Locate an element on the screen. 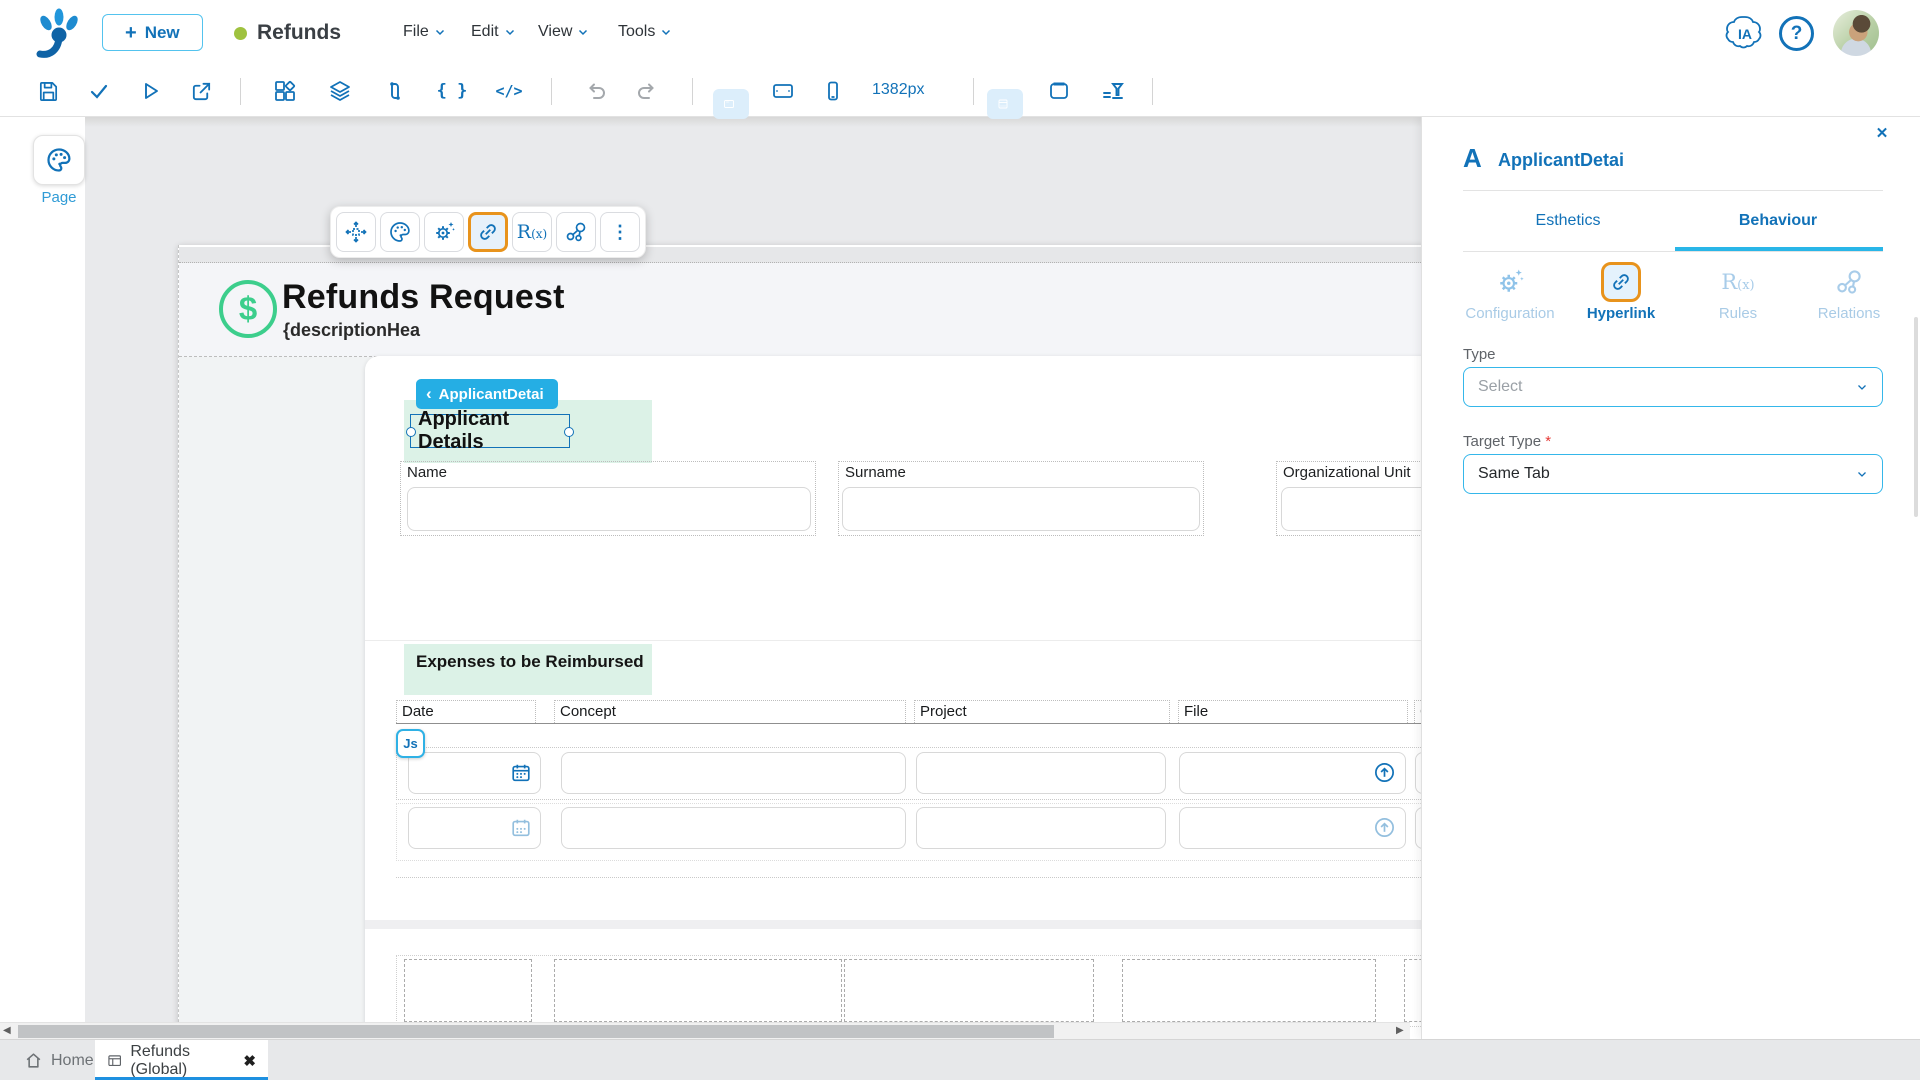 This screenshot has width=1920, height=1080. validate-button is located at coordinates (99, 91).